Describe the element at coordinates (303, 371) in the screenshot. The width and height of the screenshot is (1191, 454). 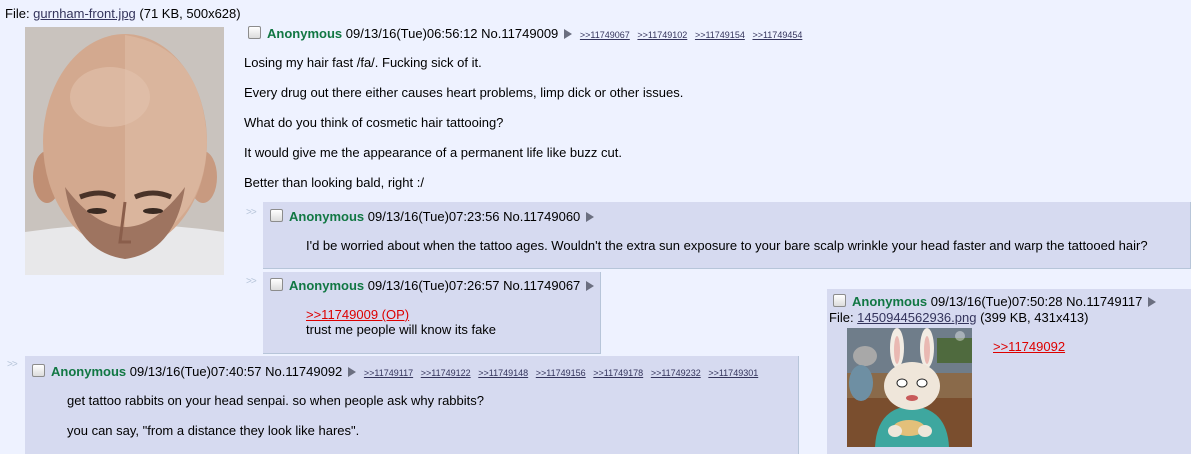
I see `reply-post-number: No.11749092` at that location.